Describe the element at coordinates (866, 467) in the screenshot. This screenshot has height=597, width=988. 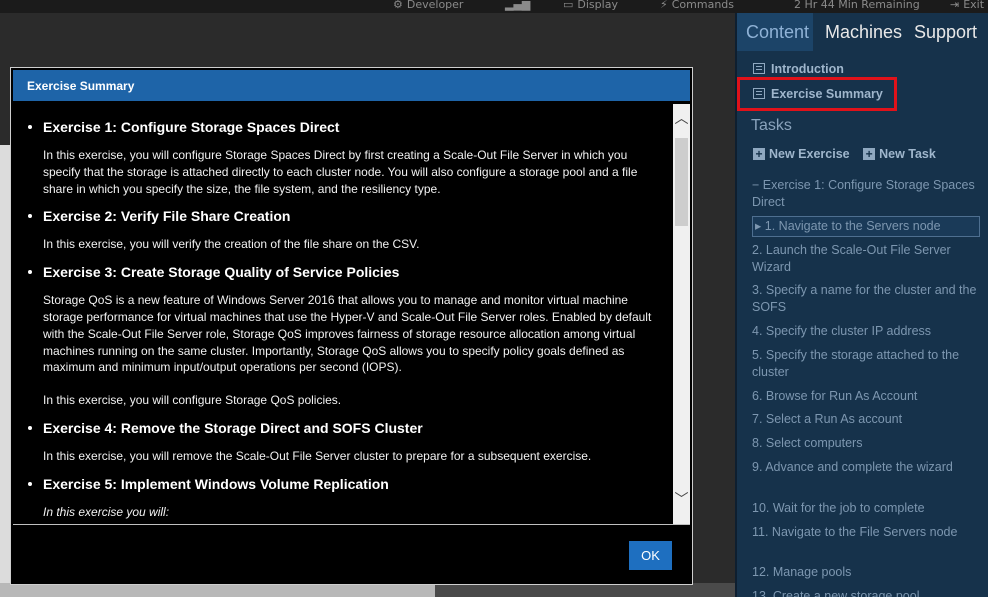
I see `task-item: 9. Advance and complete the wizard` at that location.